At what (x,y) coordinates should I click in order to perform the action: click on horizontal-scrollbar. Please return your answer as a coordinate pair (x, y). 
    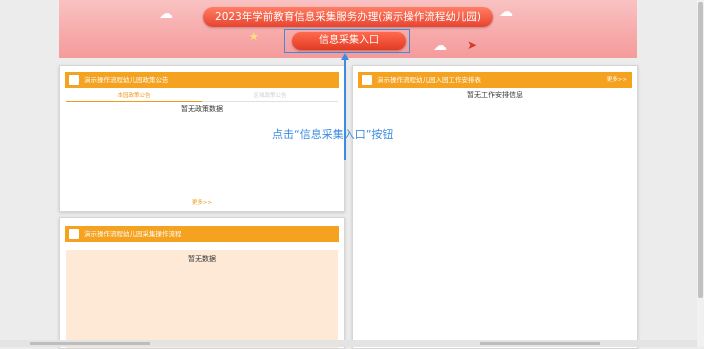
    Looking at the image, I should click on (348, 343).